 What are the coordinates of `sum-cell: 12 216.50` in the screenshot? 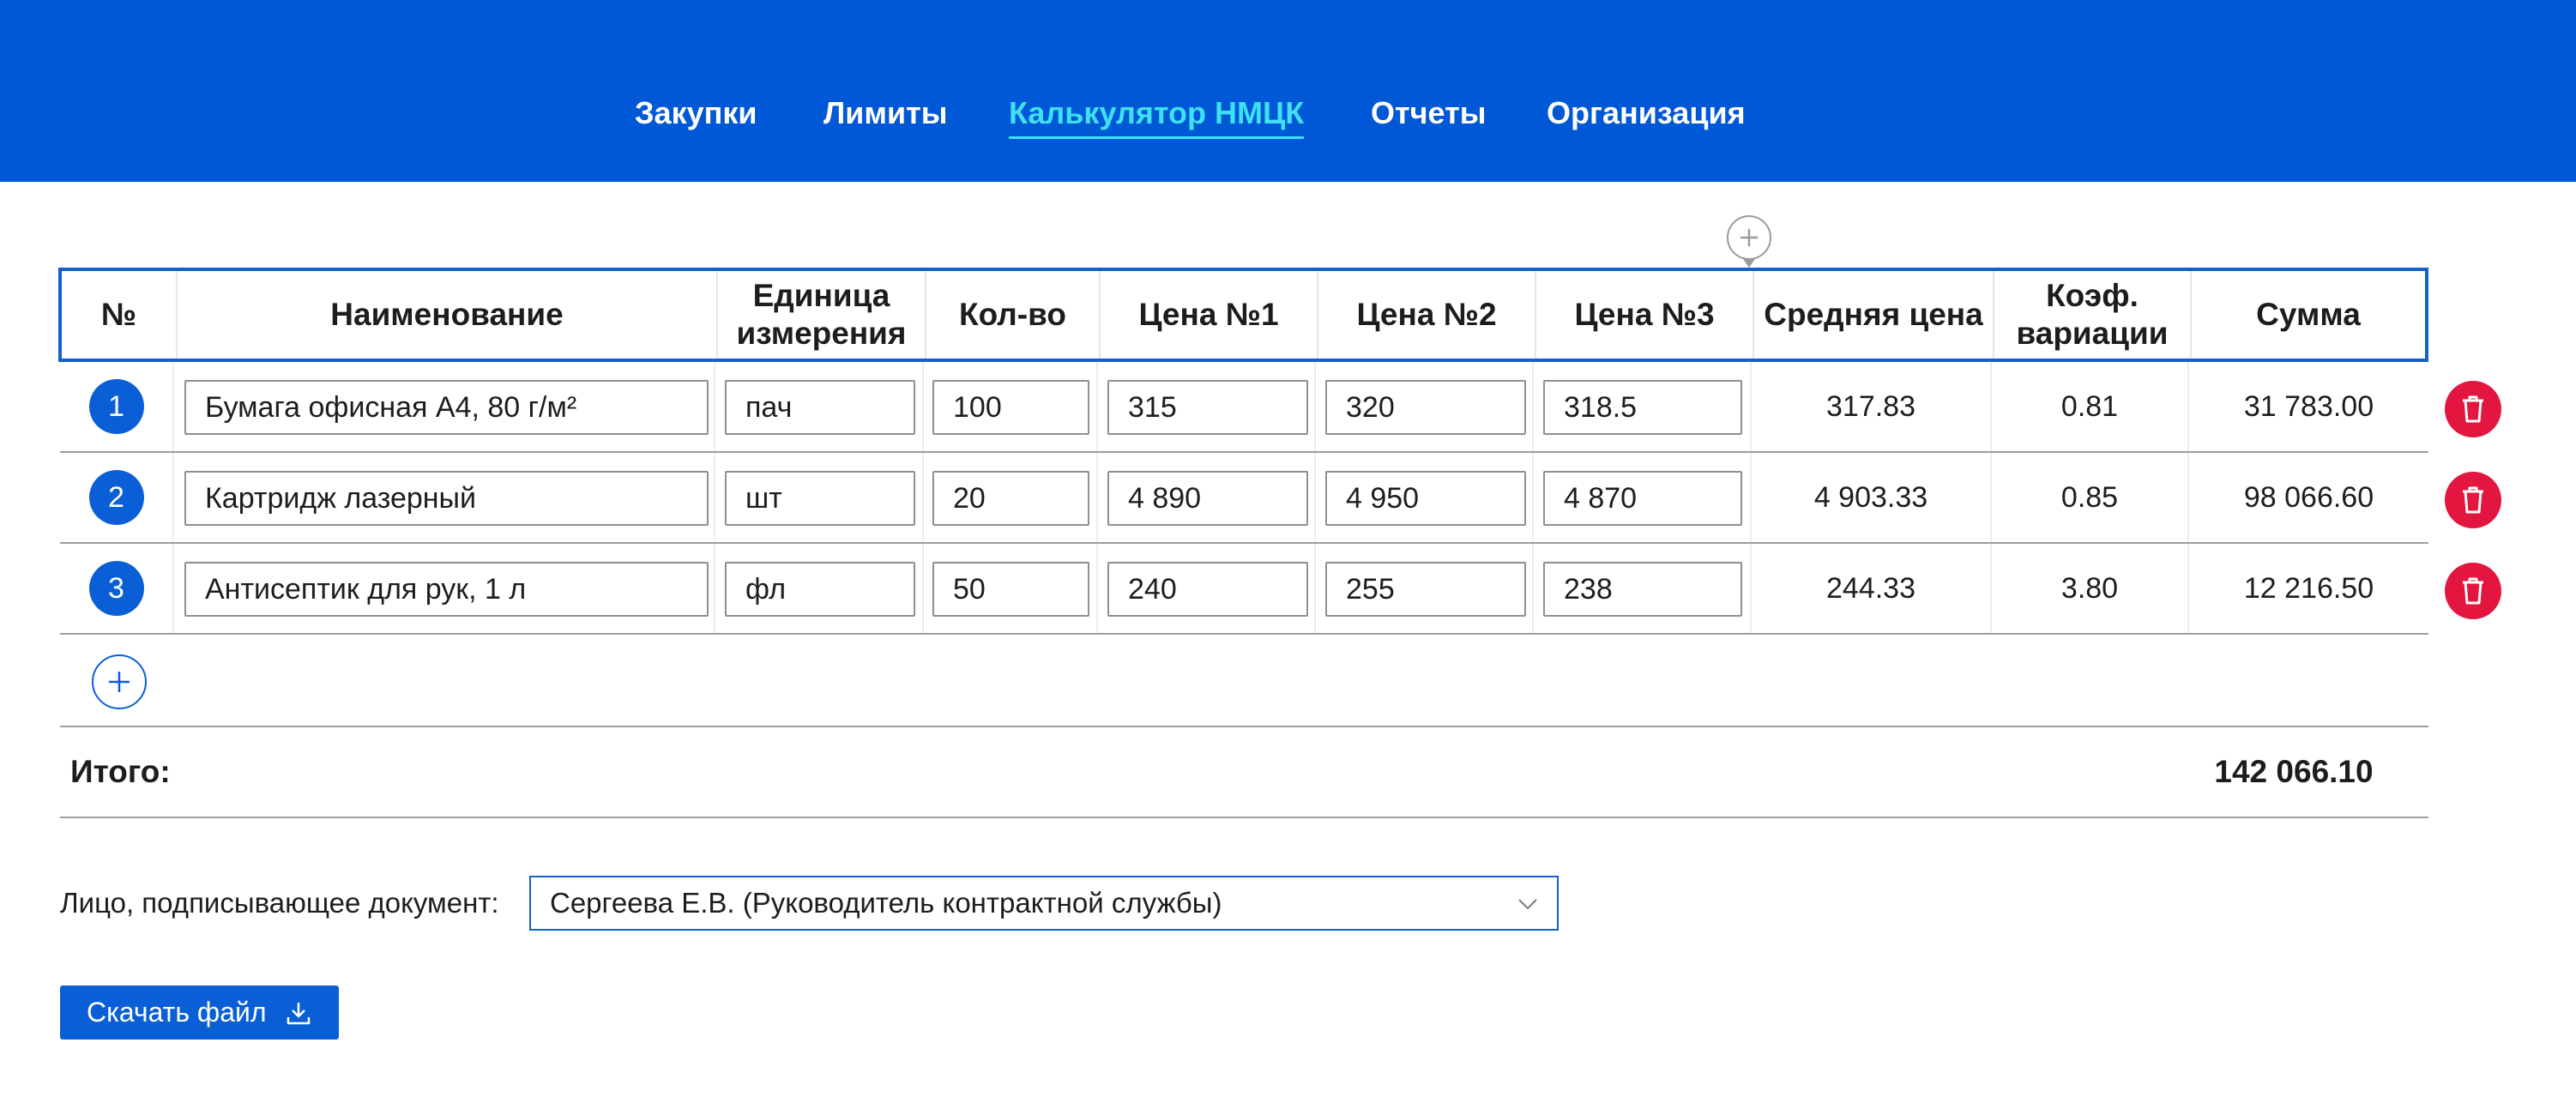 It's located at (2307, 588).